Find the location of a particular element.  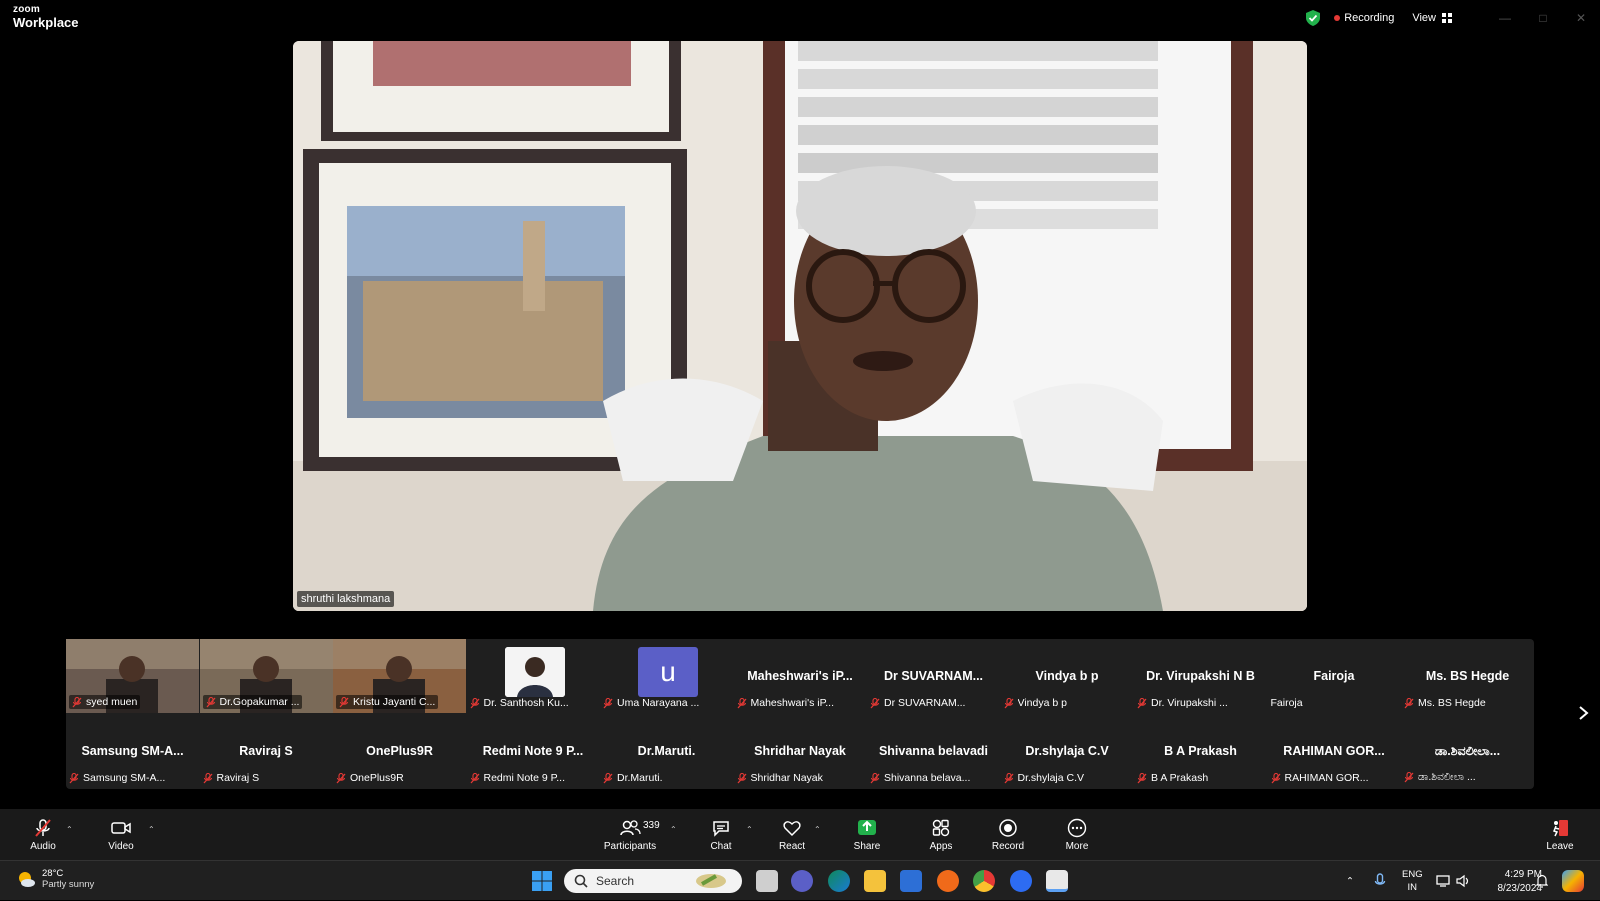

recording-indicator: Recording is located at coordinates (1364, 18).